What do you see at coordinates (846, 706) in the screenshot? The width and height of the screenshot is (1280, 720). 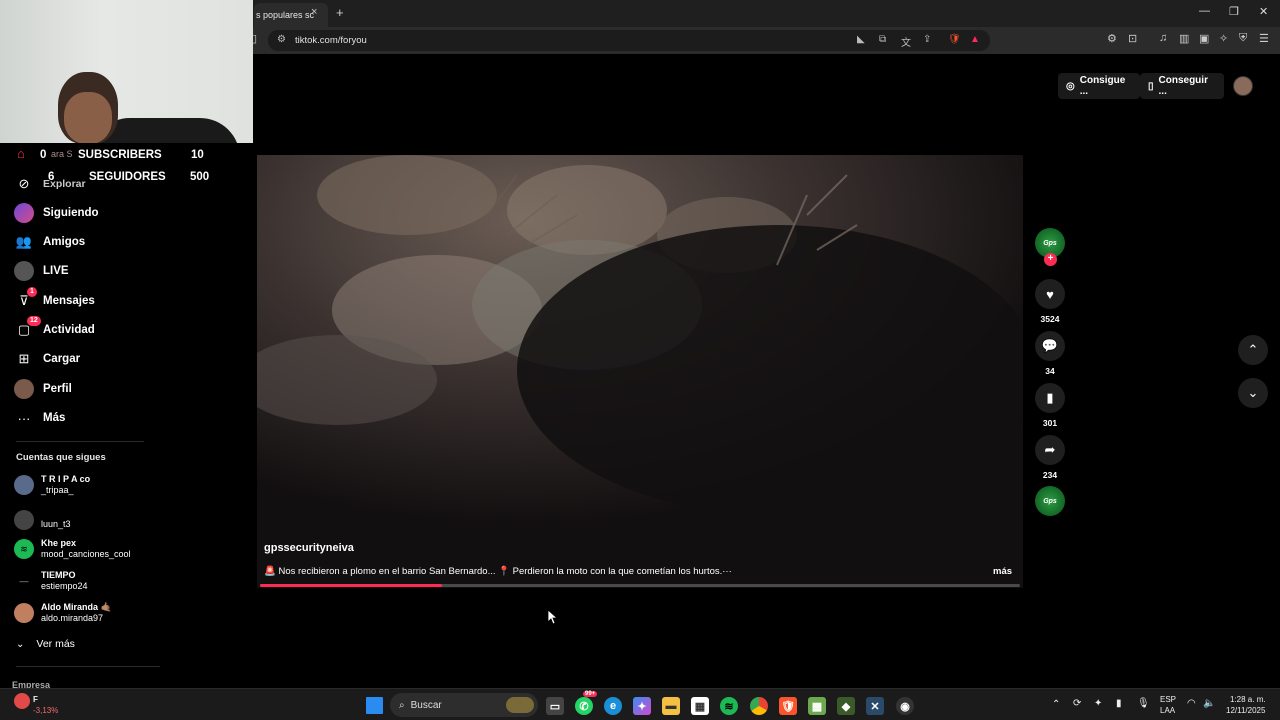 I see `app-icon: ◆` at bounding box center [846, 706].